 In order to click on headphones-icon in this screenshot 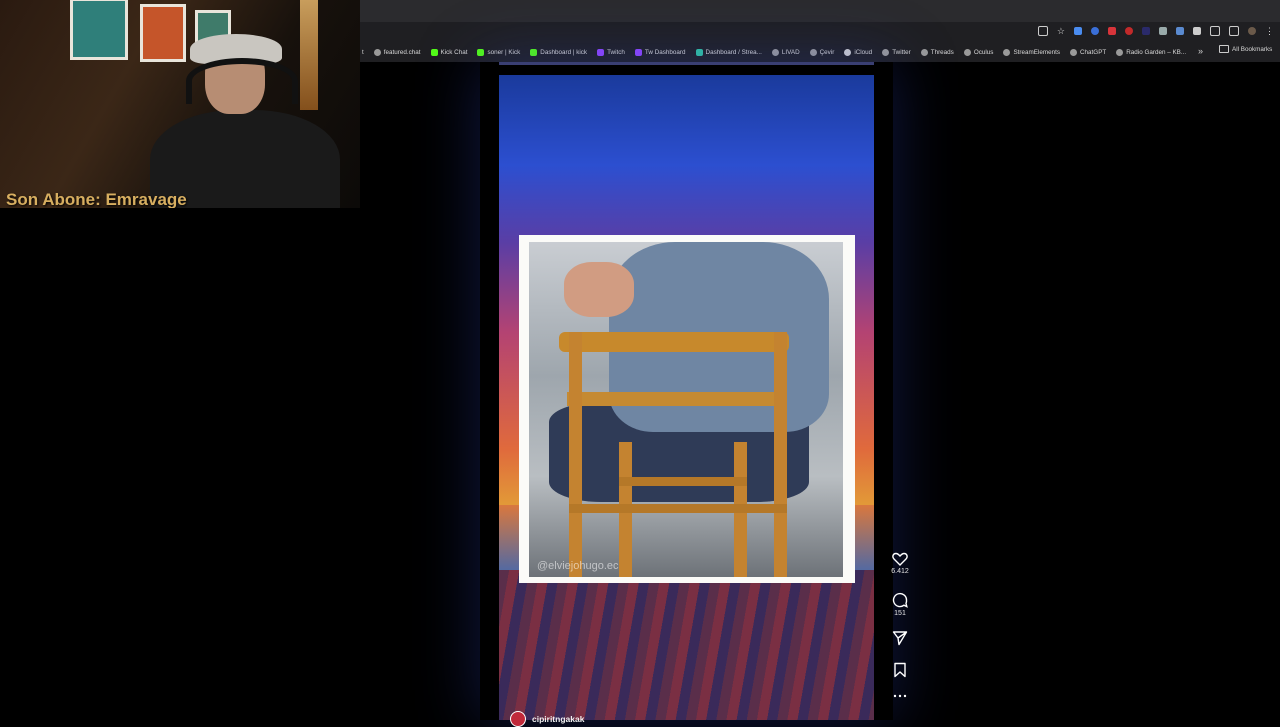, I will do `click(242, 81)`.